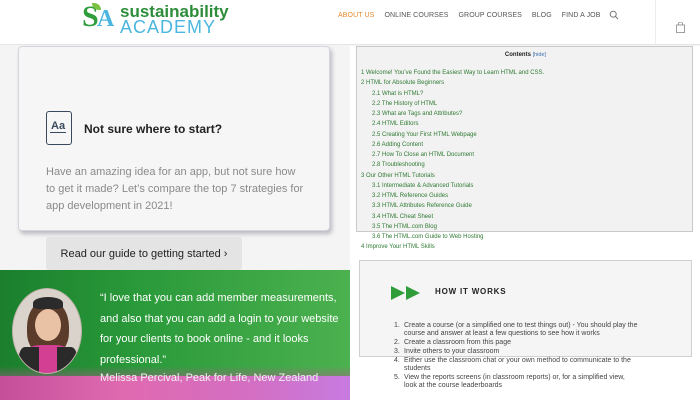  What do you see at coordinates (153, 129) in the screenshot?
I see `card-title: Not sure where to start?` at bounding box center [153, 129].